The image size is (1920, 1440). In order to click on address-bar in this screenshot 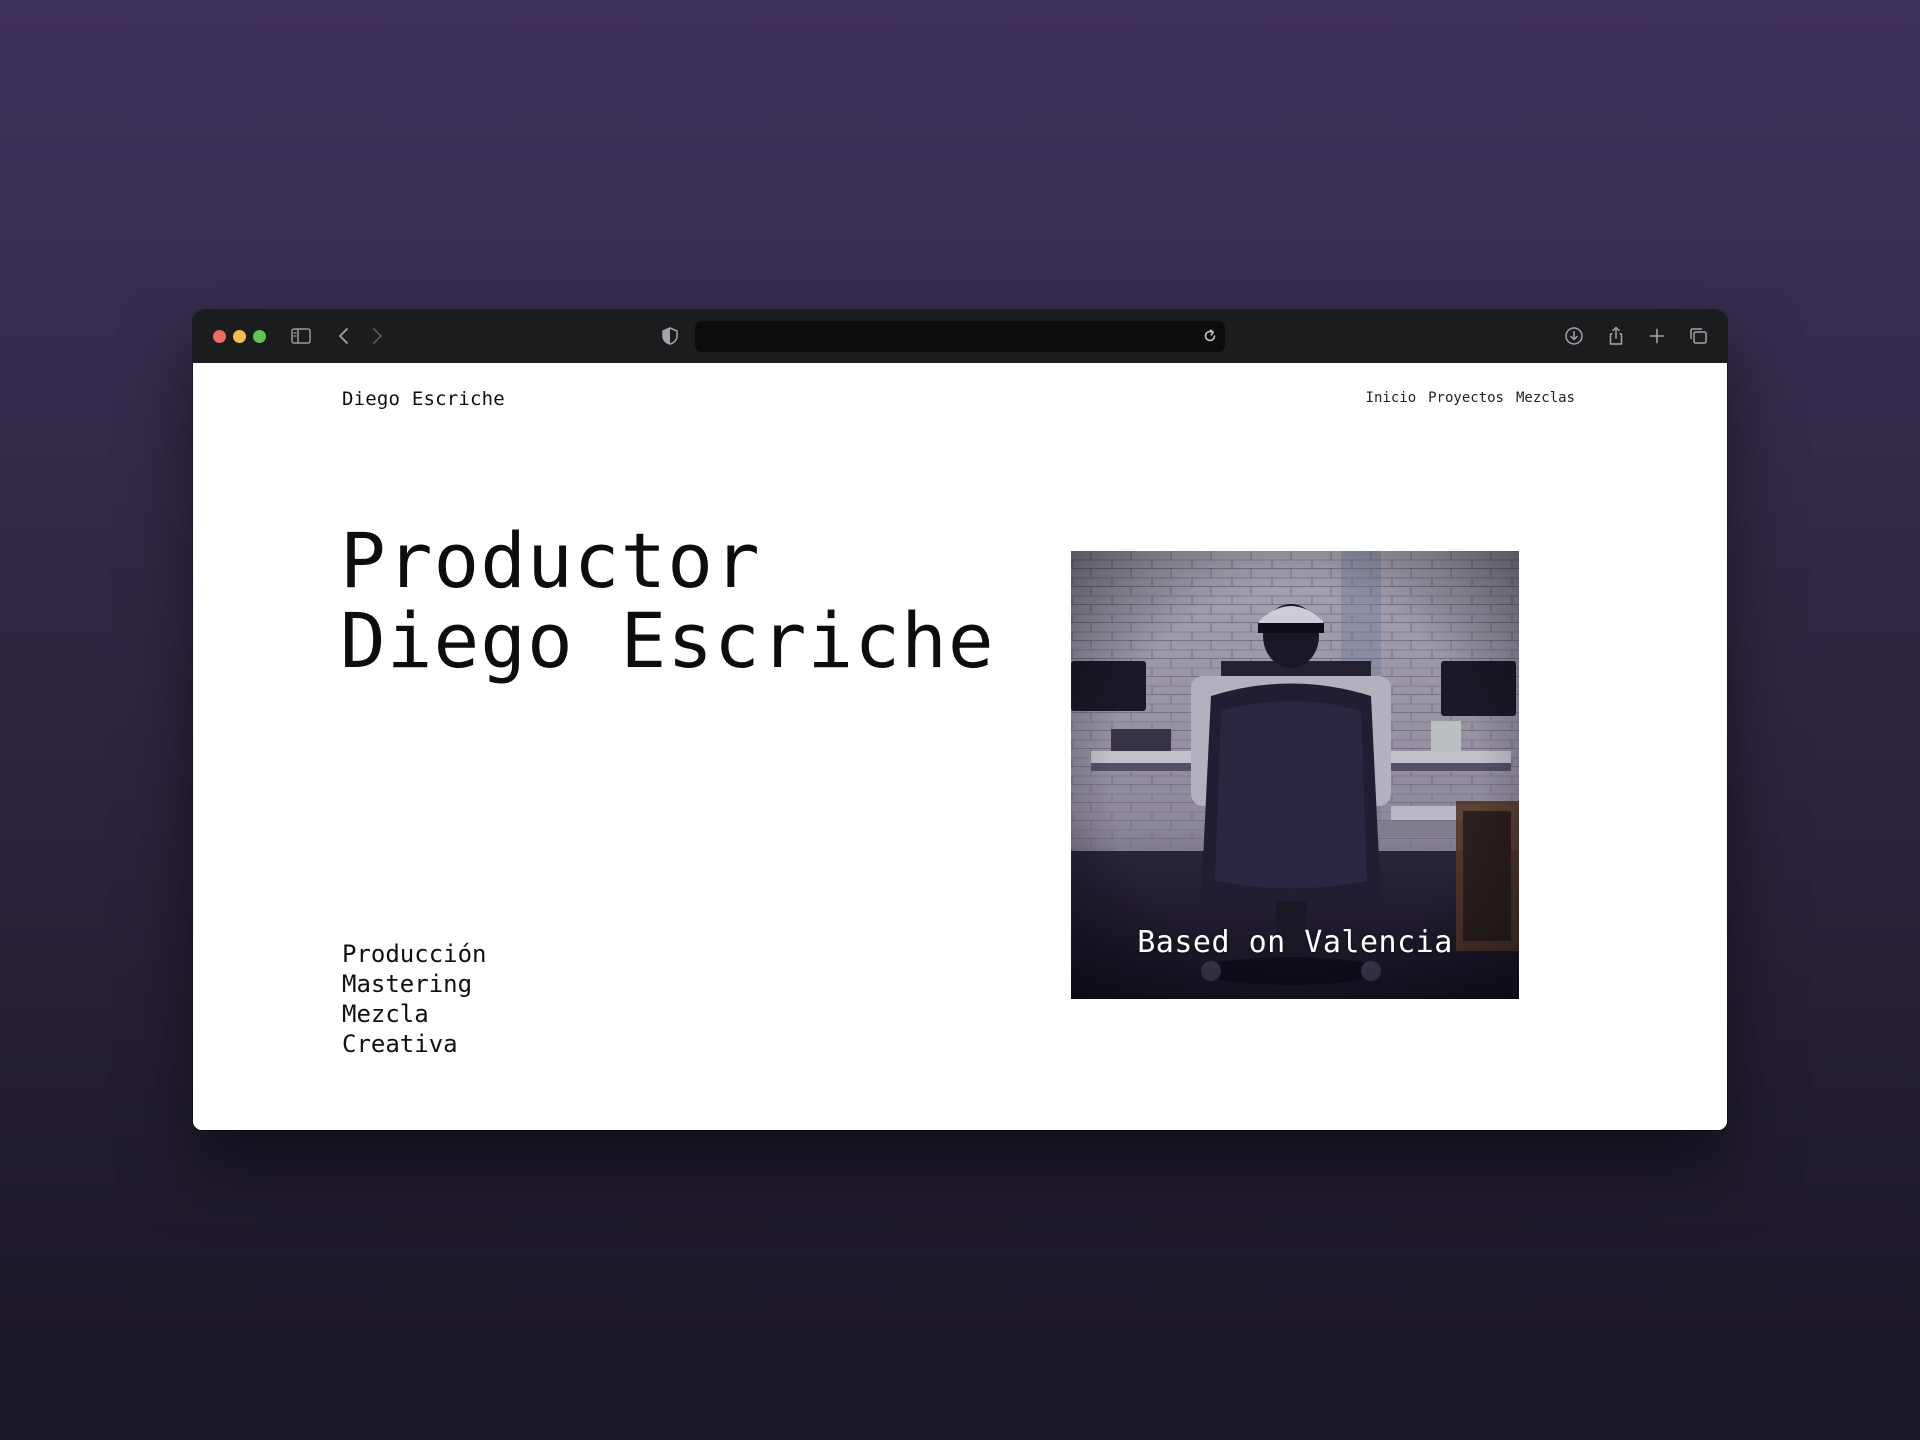, I will do `click(960, 336)`.